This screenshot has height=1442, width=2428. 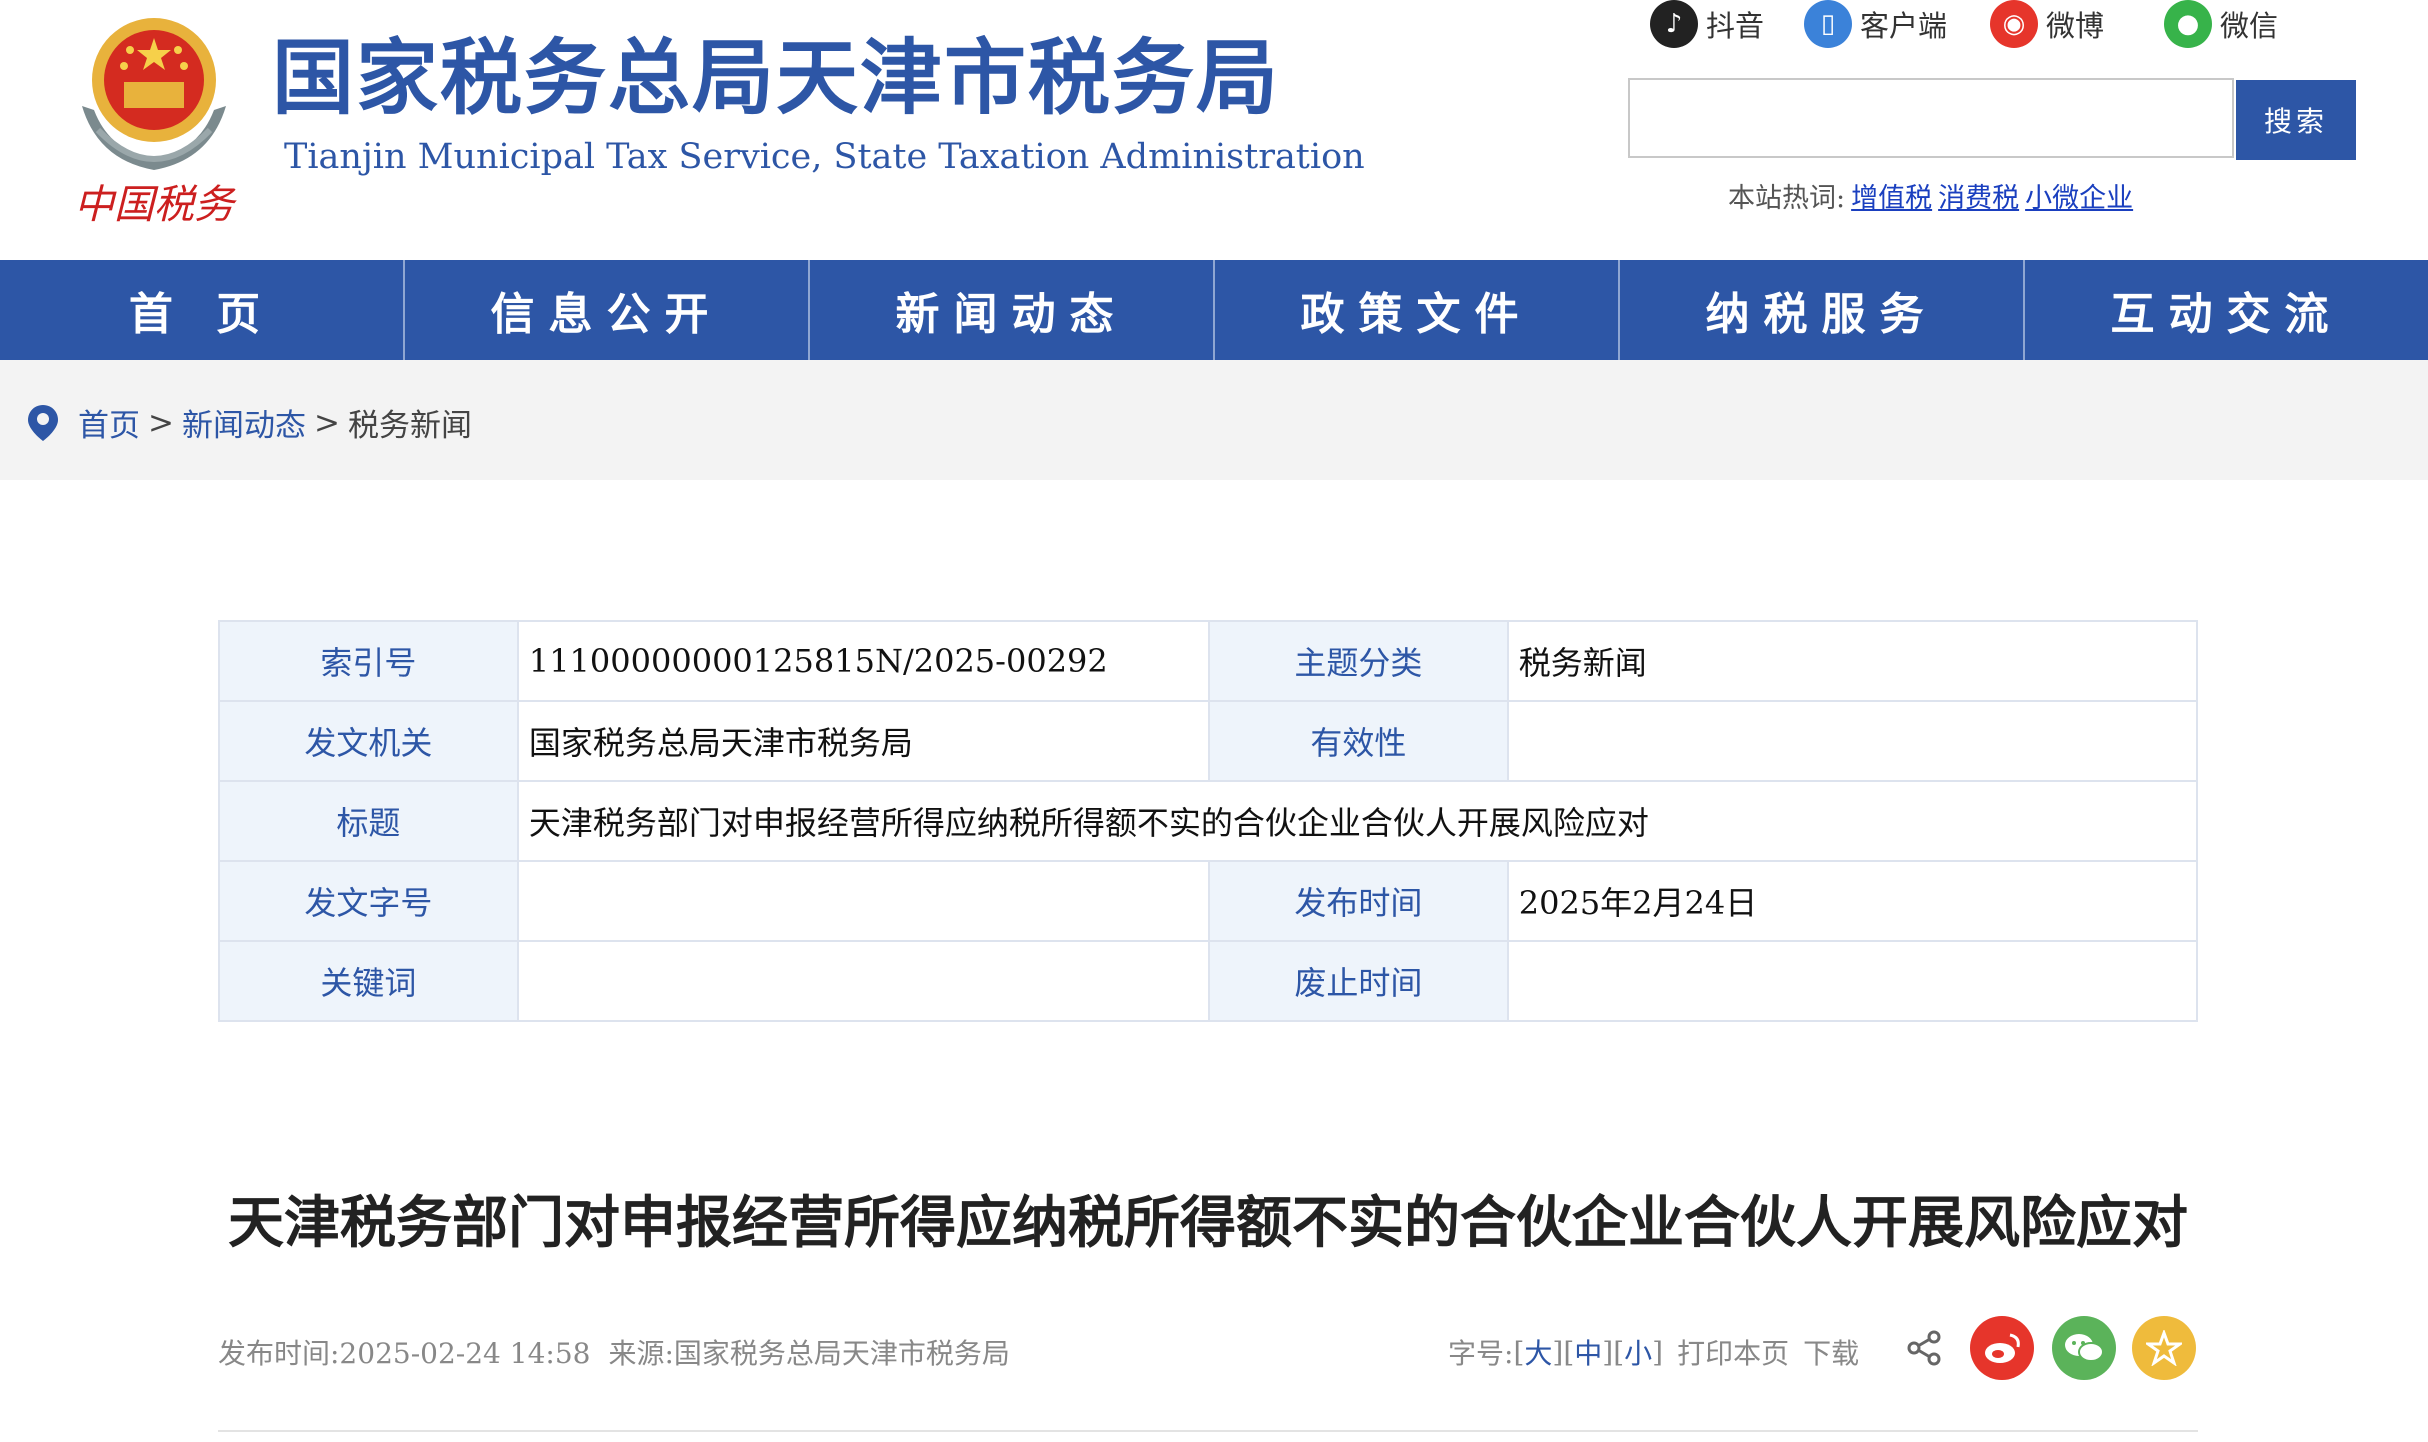 What do you see at coordinates (863, 741) in the screenshot?
I see `issuer-value: 国家税务总局天津市税务局` at bounding box center [863, 741].